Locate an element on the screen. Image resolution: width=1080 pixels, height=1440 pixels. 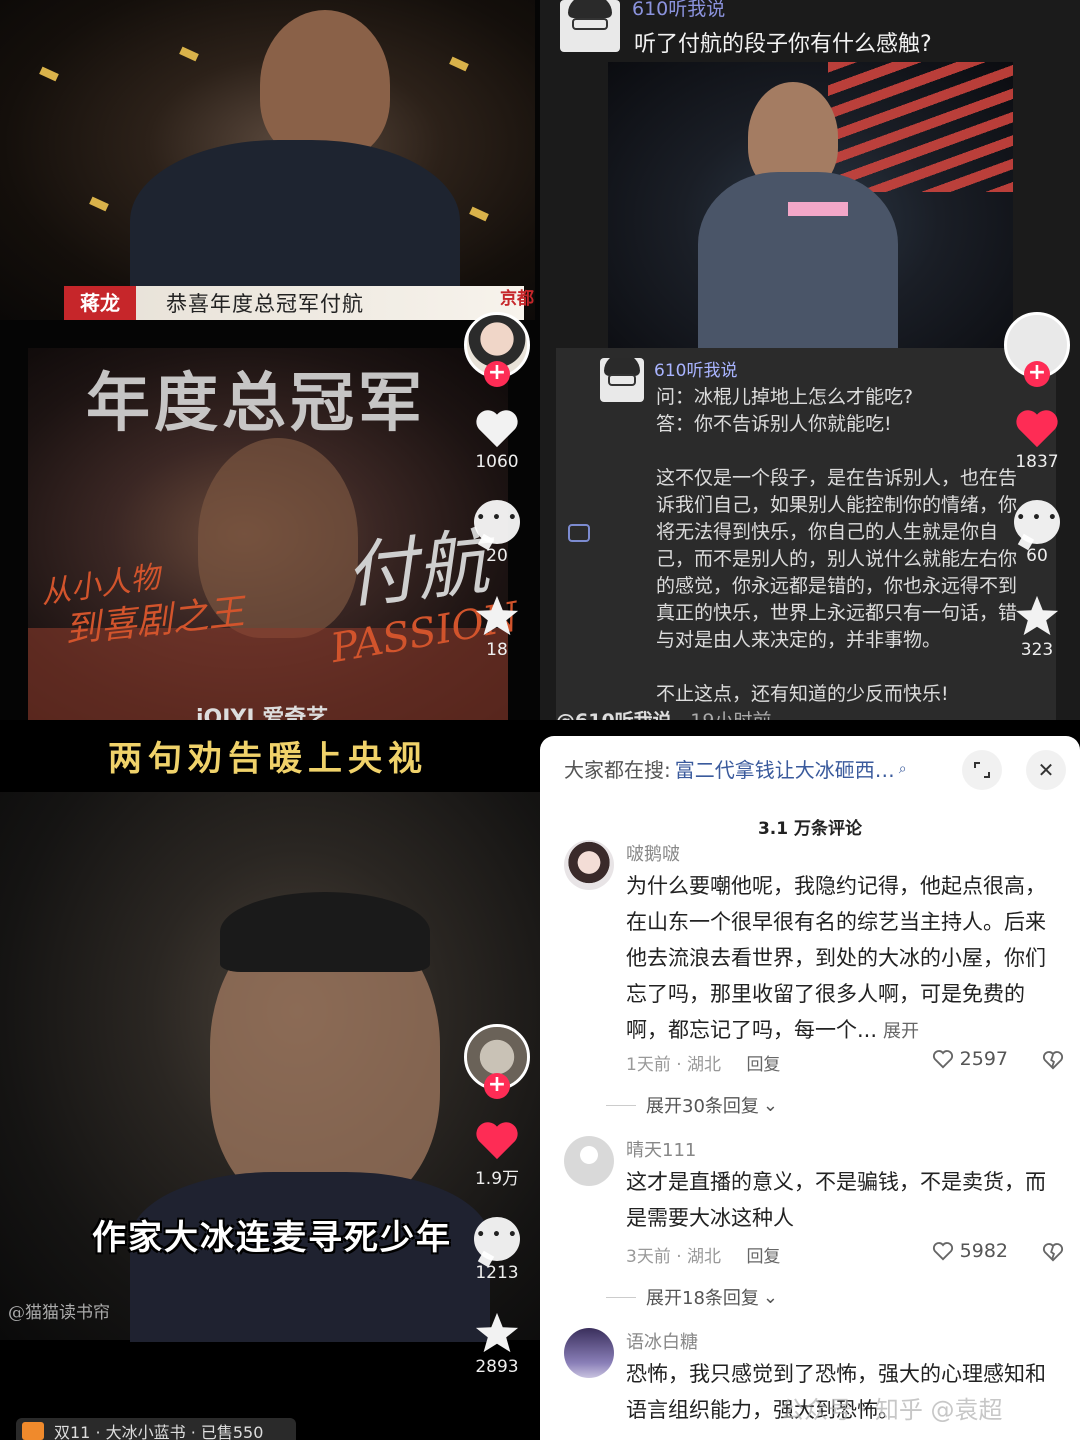
post-line: 己，而不是别人的，别人说什么就能左右你 is located at coordinates (837, 559).